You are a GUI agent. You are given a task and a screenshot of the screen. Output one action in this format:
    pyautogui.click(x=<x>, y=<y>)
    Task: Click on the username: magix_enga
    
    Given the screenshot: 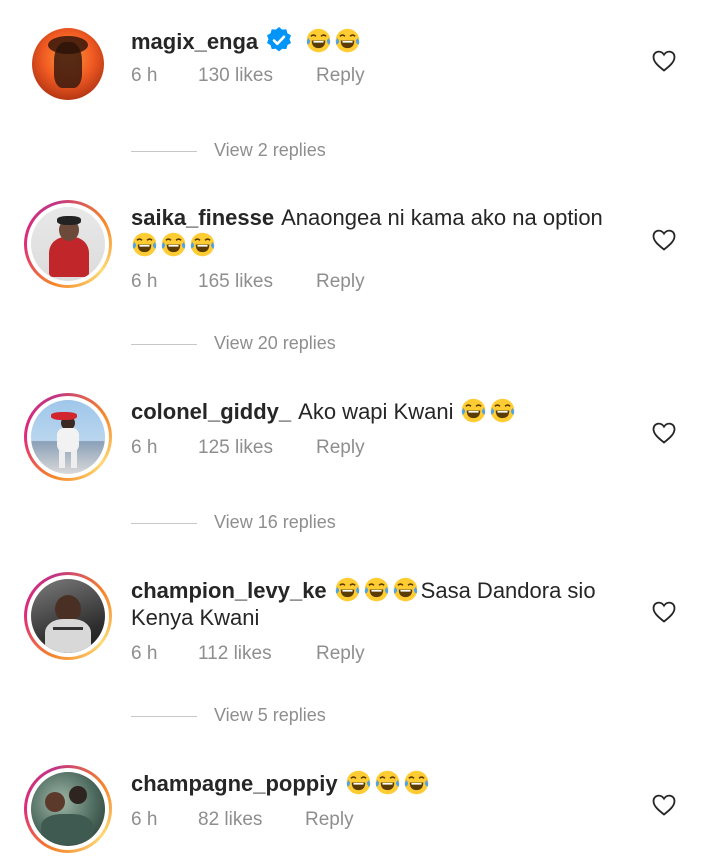 What is the action you would take?
    pyautogui.click(x=194, y=41)
    